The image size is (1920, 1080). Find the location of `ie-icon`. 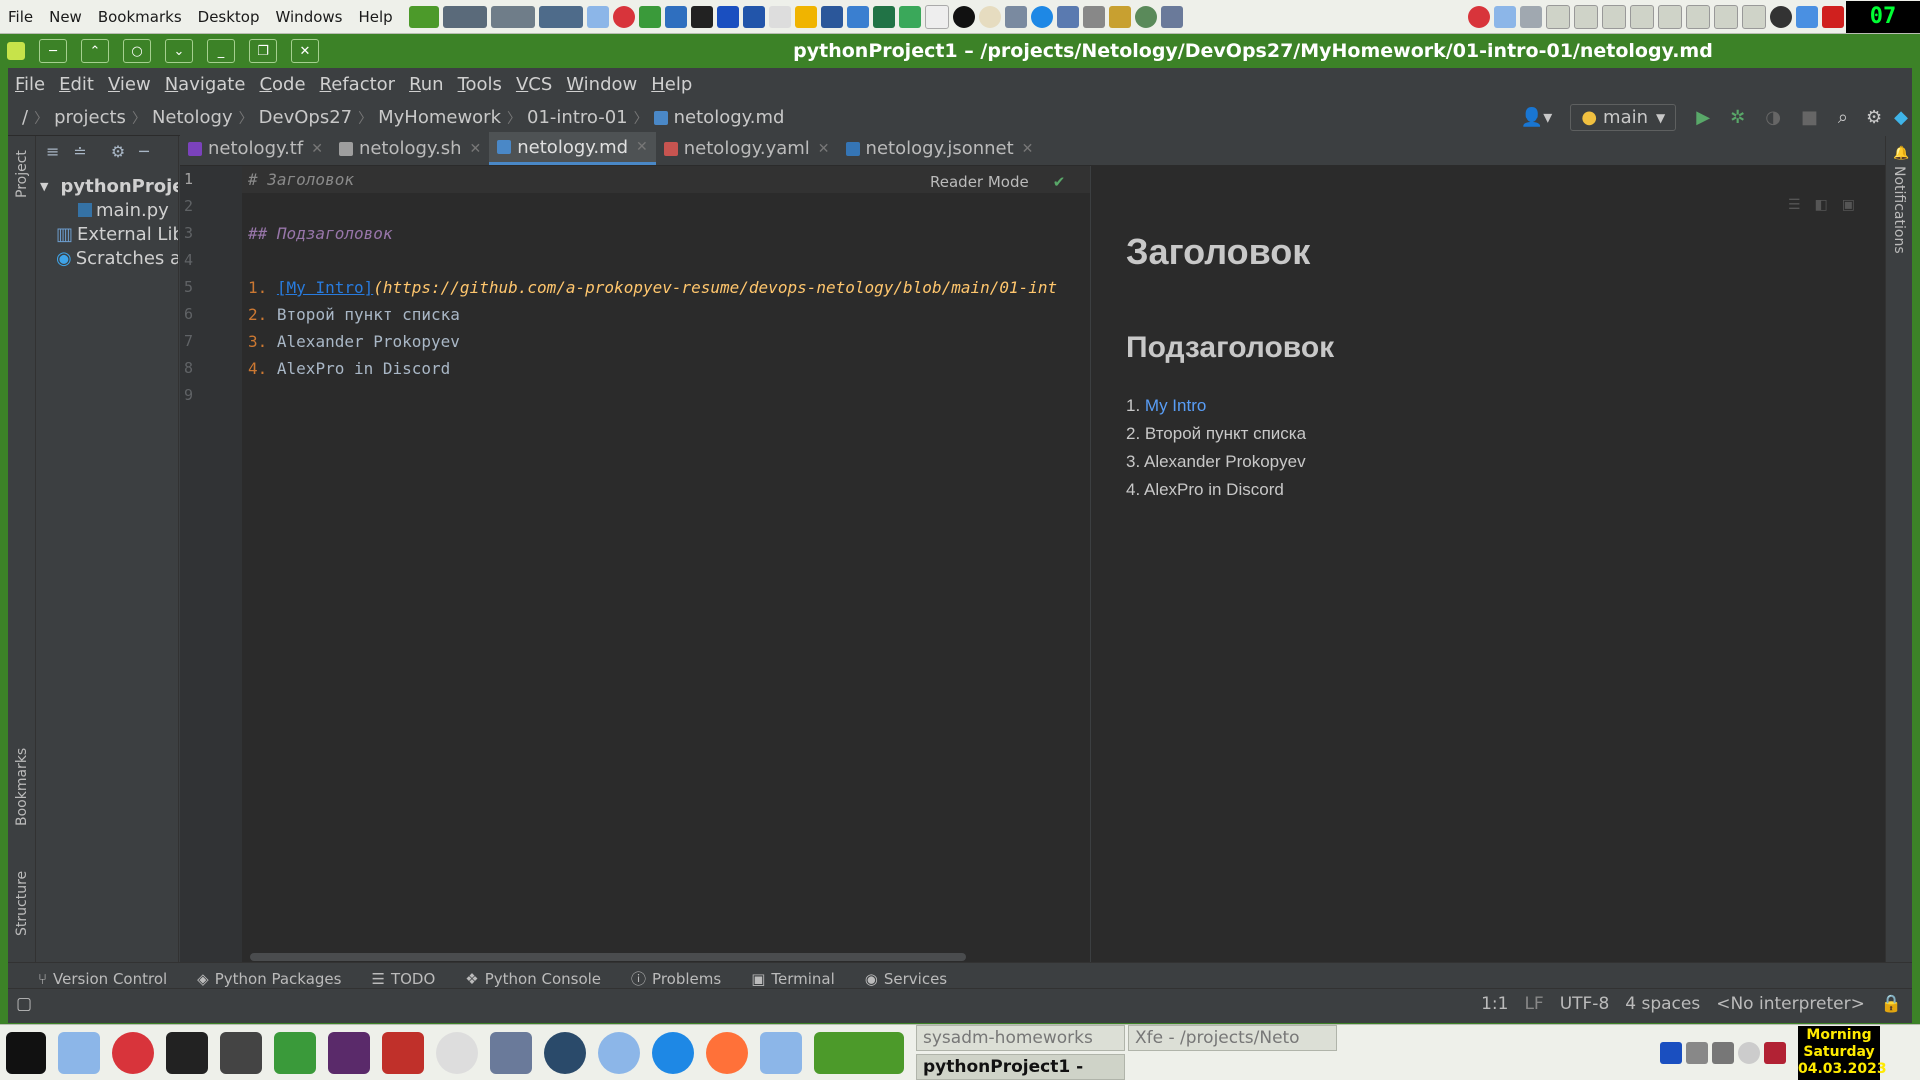

ie-icon is located at coordinates (673, 1052).